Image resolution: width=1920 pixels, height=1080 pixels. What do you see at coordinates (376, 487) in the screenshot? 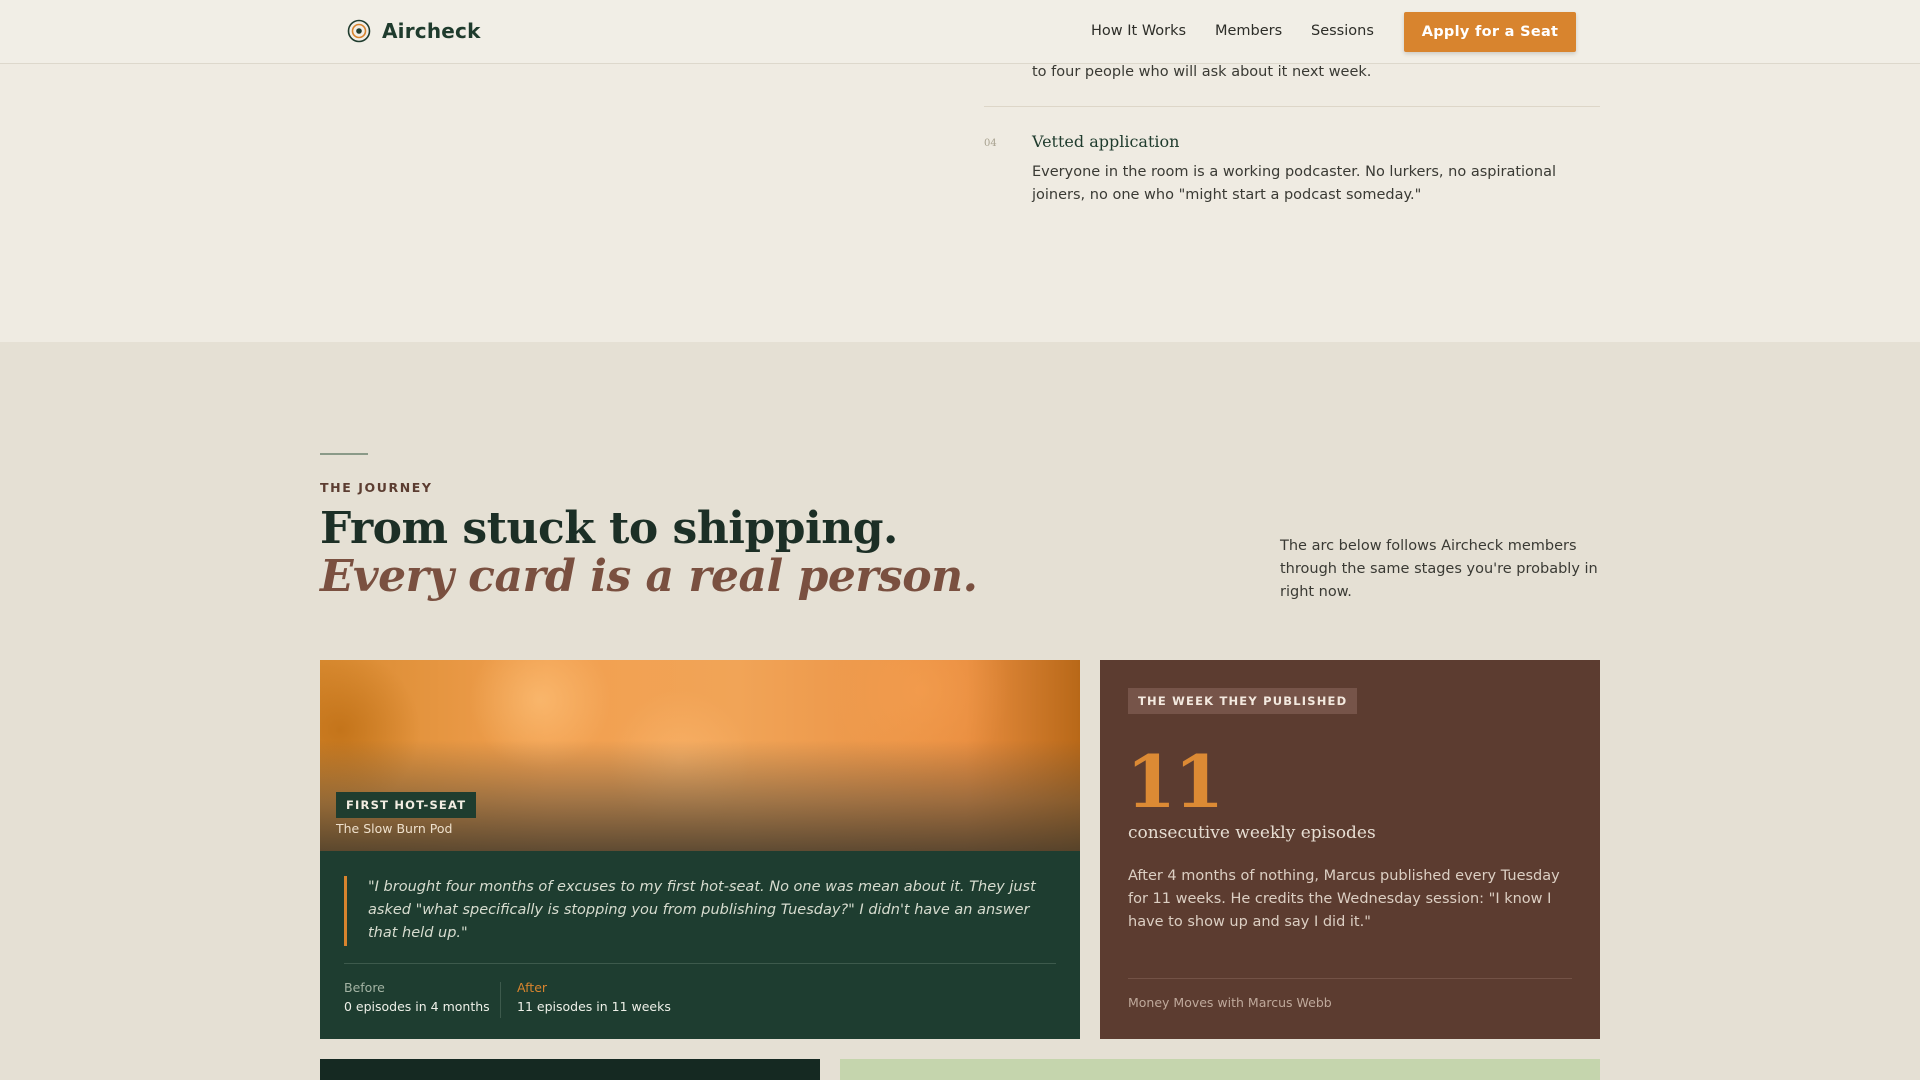
I see `section-eyebrow: THE JOURNEY` at bounding box center [376, 487].